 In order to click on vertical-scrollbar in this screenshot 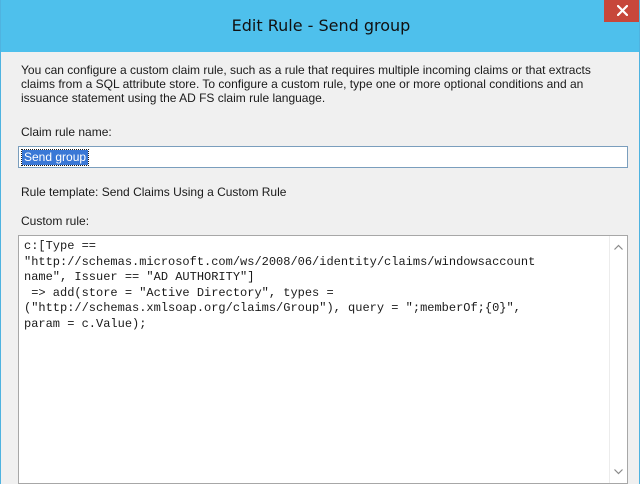, I will do `click(618, 359)`.